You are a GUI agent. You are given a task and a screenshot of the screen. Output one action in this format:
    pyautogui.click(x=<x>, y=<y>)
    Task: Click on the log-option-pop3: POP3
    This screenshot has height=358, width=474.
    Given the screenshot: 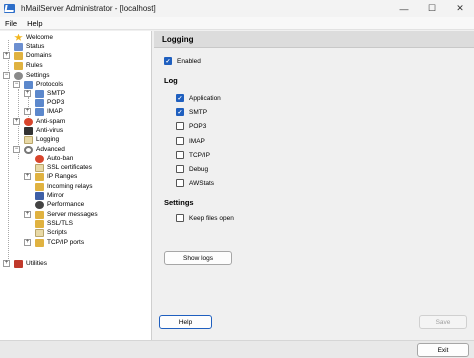 What is the action you would take?
    pyautogui.click(x=191, y=126)
    